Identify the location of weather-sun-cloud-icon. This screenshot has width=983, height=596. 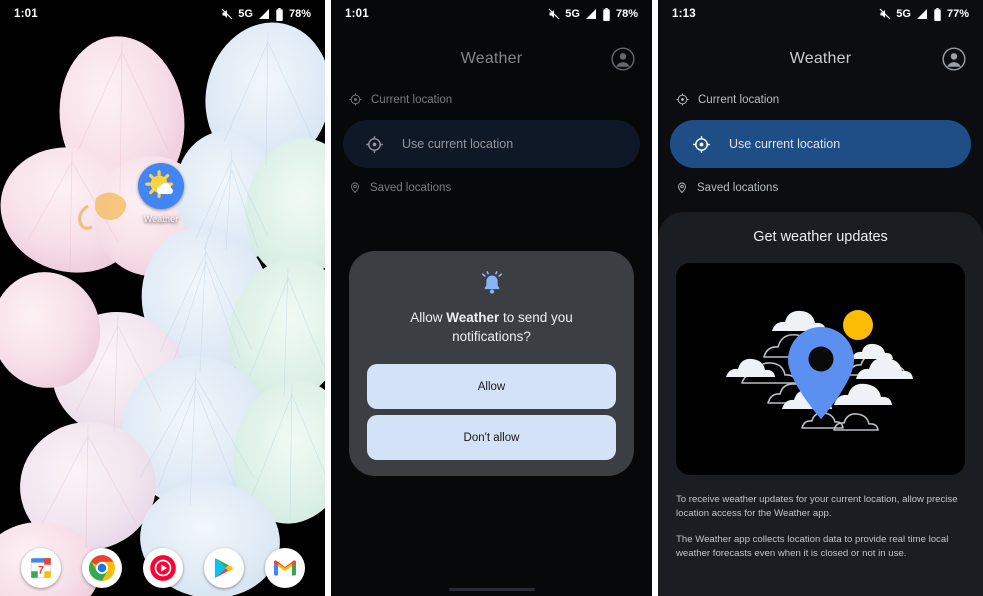
(161, 186).